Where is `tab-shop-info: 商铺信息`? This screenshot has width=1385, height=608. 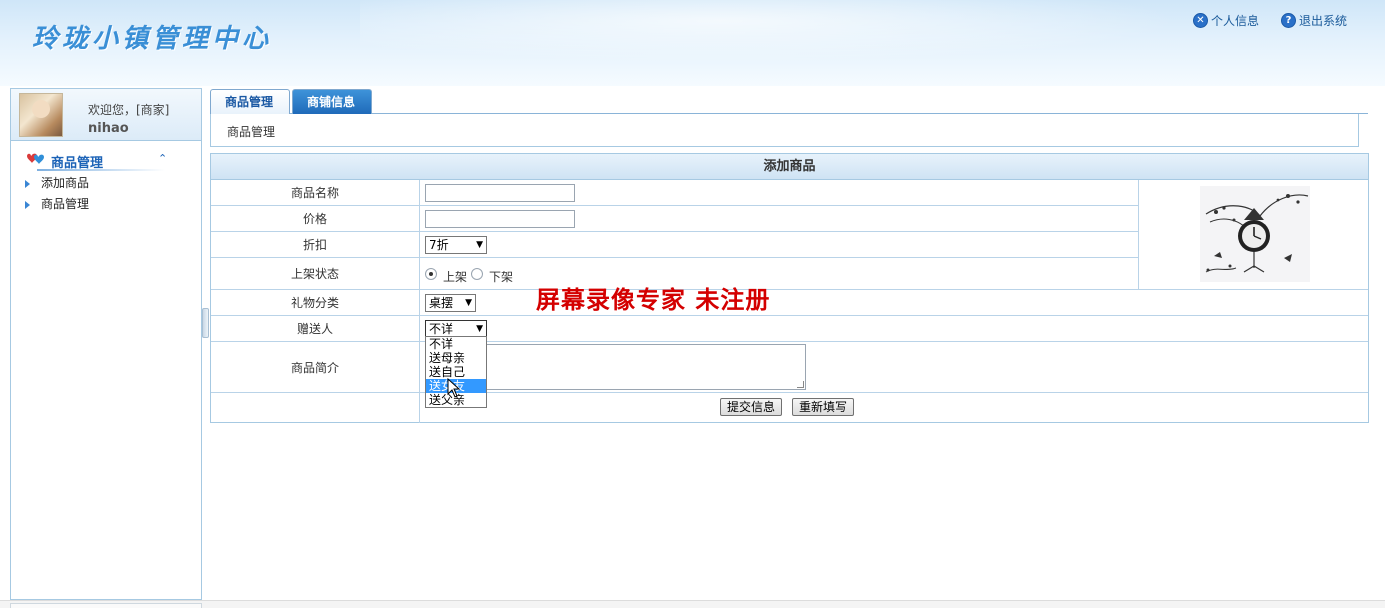 tab-shop-info: 商铺信息 is located at coordinates (332, 101).